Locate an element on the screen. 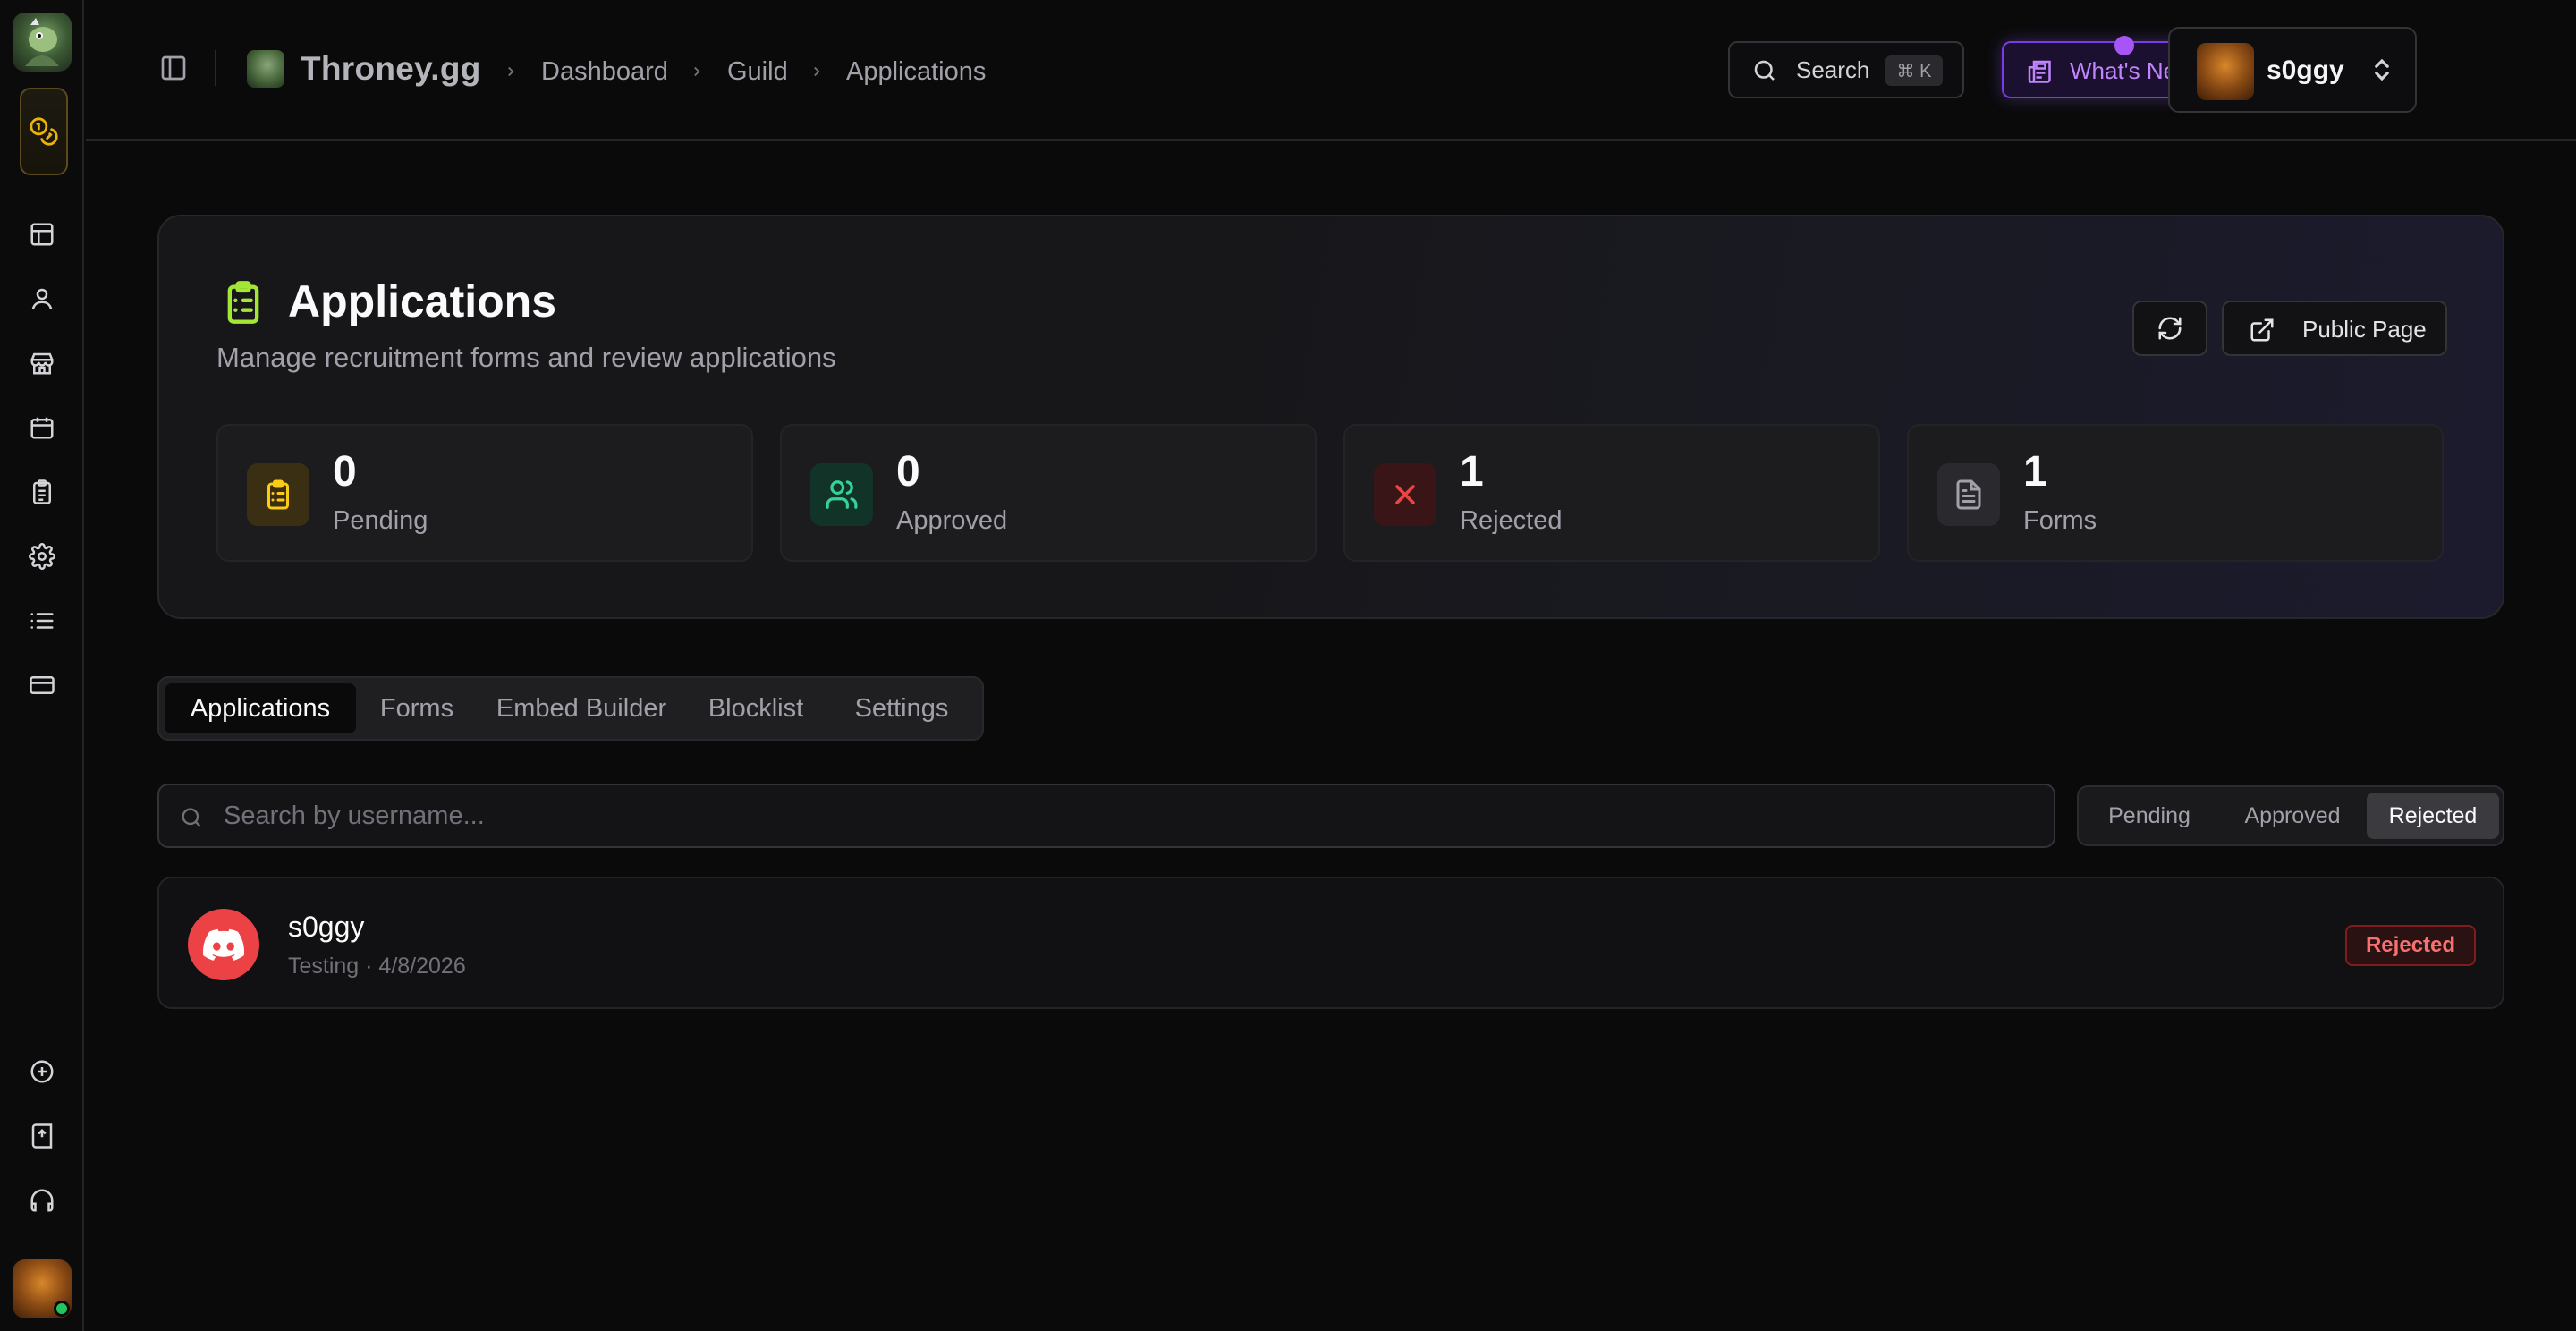 The width and height of the screenshot is (2576, 1331). sidebar-item-coins is located at coordinates (44, 132).